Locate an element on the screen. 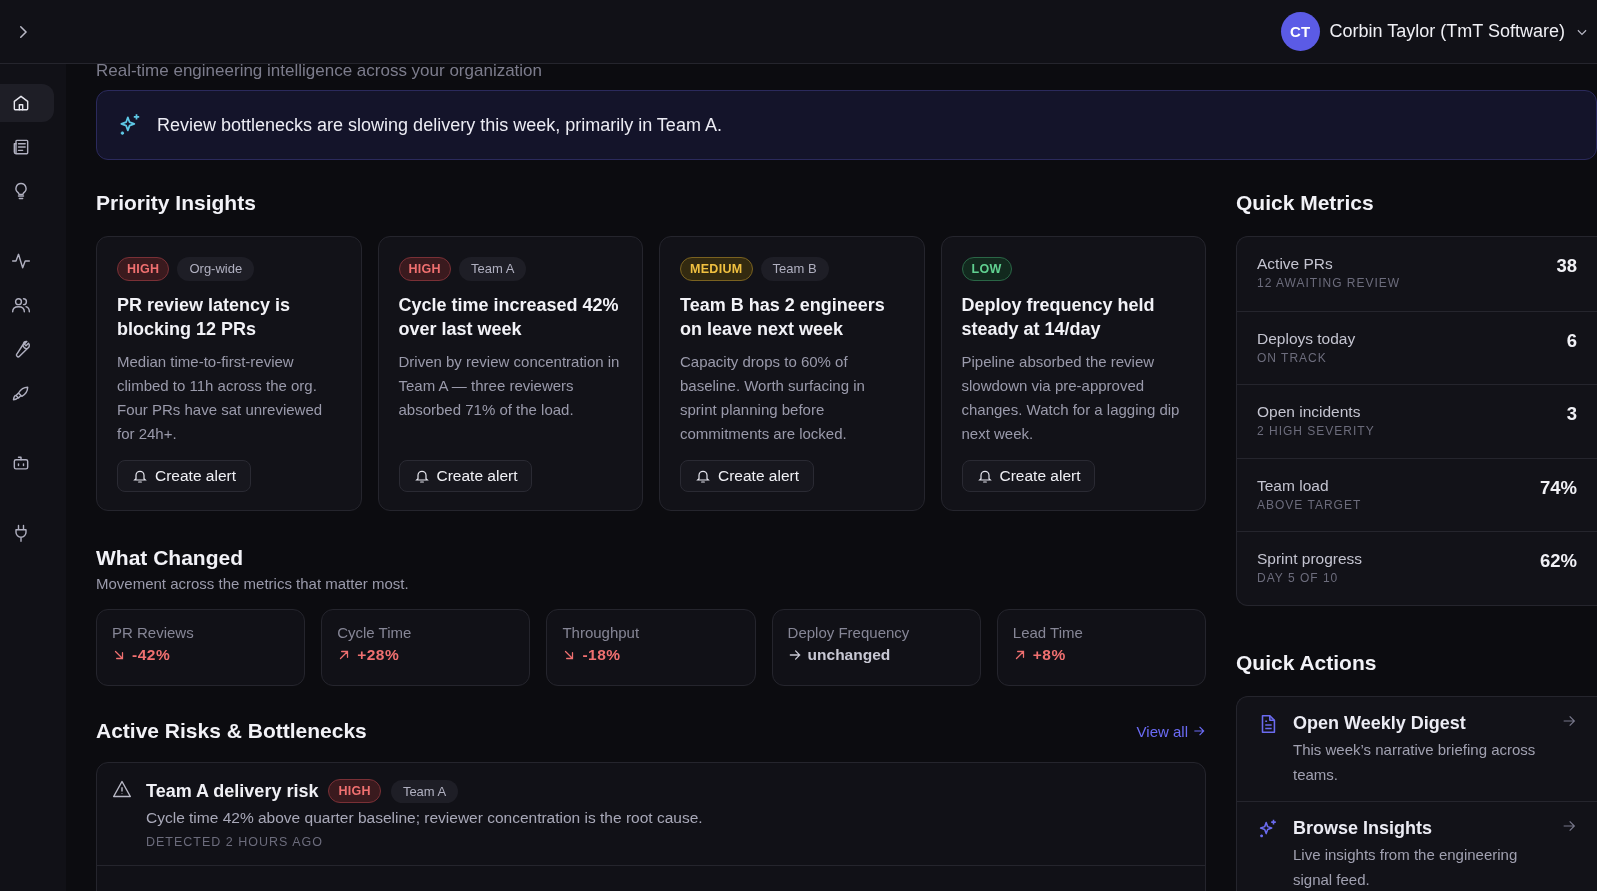 The width and height of the screenshot is (1597, 891). section-subtitle: Movement across the metrics that matter most. is located at coordinates (253, 583).